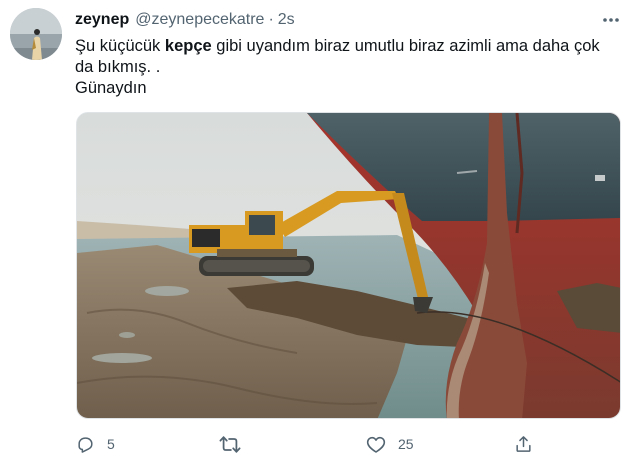 Image resolution: width=635 pixels, height=466 pixels. Describe the element at coordinates (406, 444) in the screenshot. I see `like-count: 25` at that location.